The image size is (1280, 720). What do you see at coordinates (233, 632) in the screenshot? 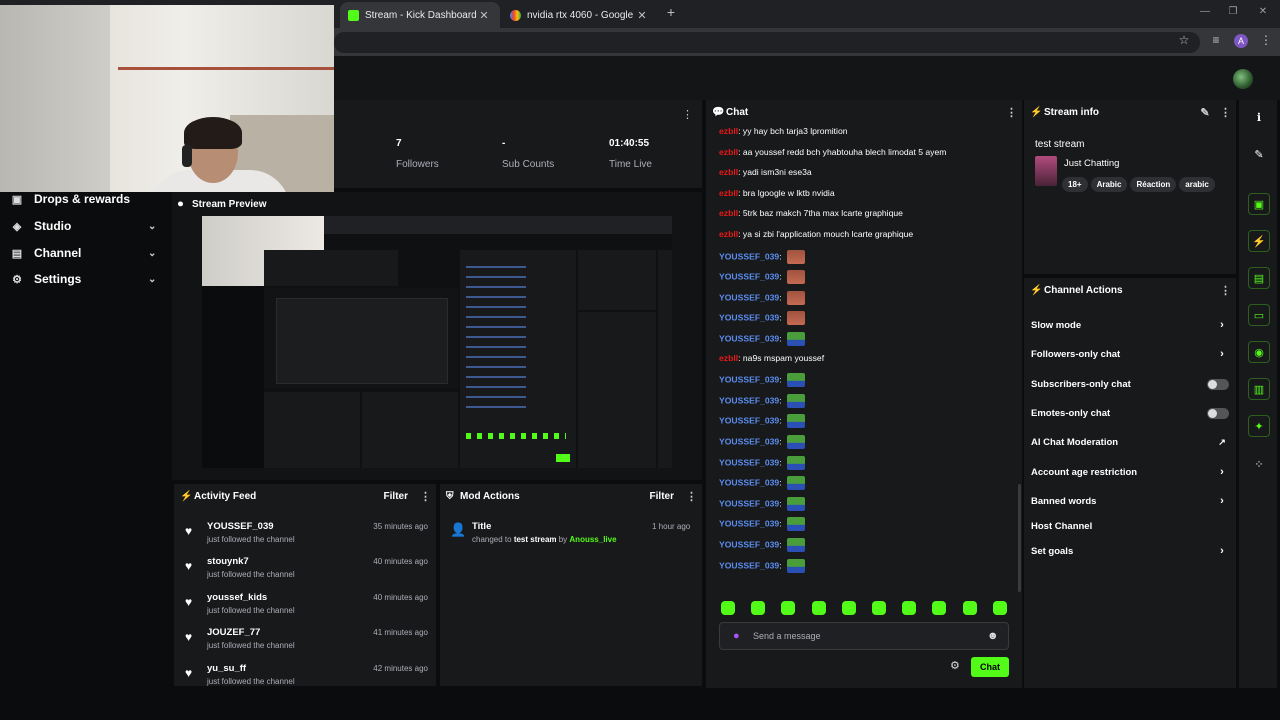
I see `follower-name: JOUZEF_77` at bounding box center [233, 632].